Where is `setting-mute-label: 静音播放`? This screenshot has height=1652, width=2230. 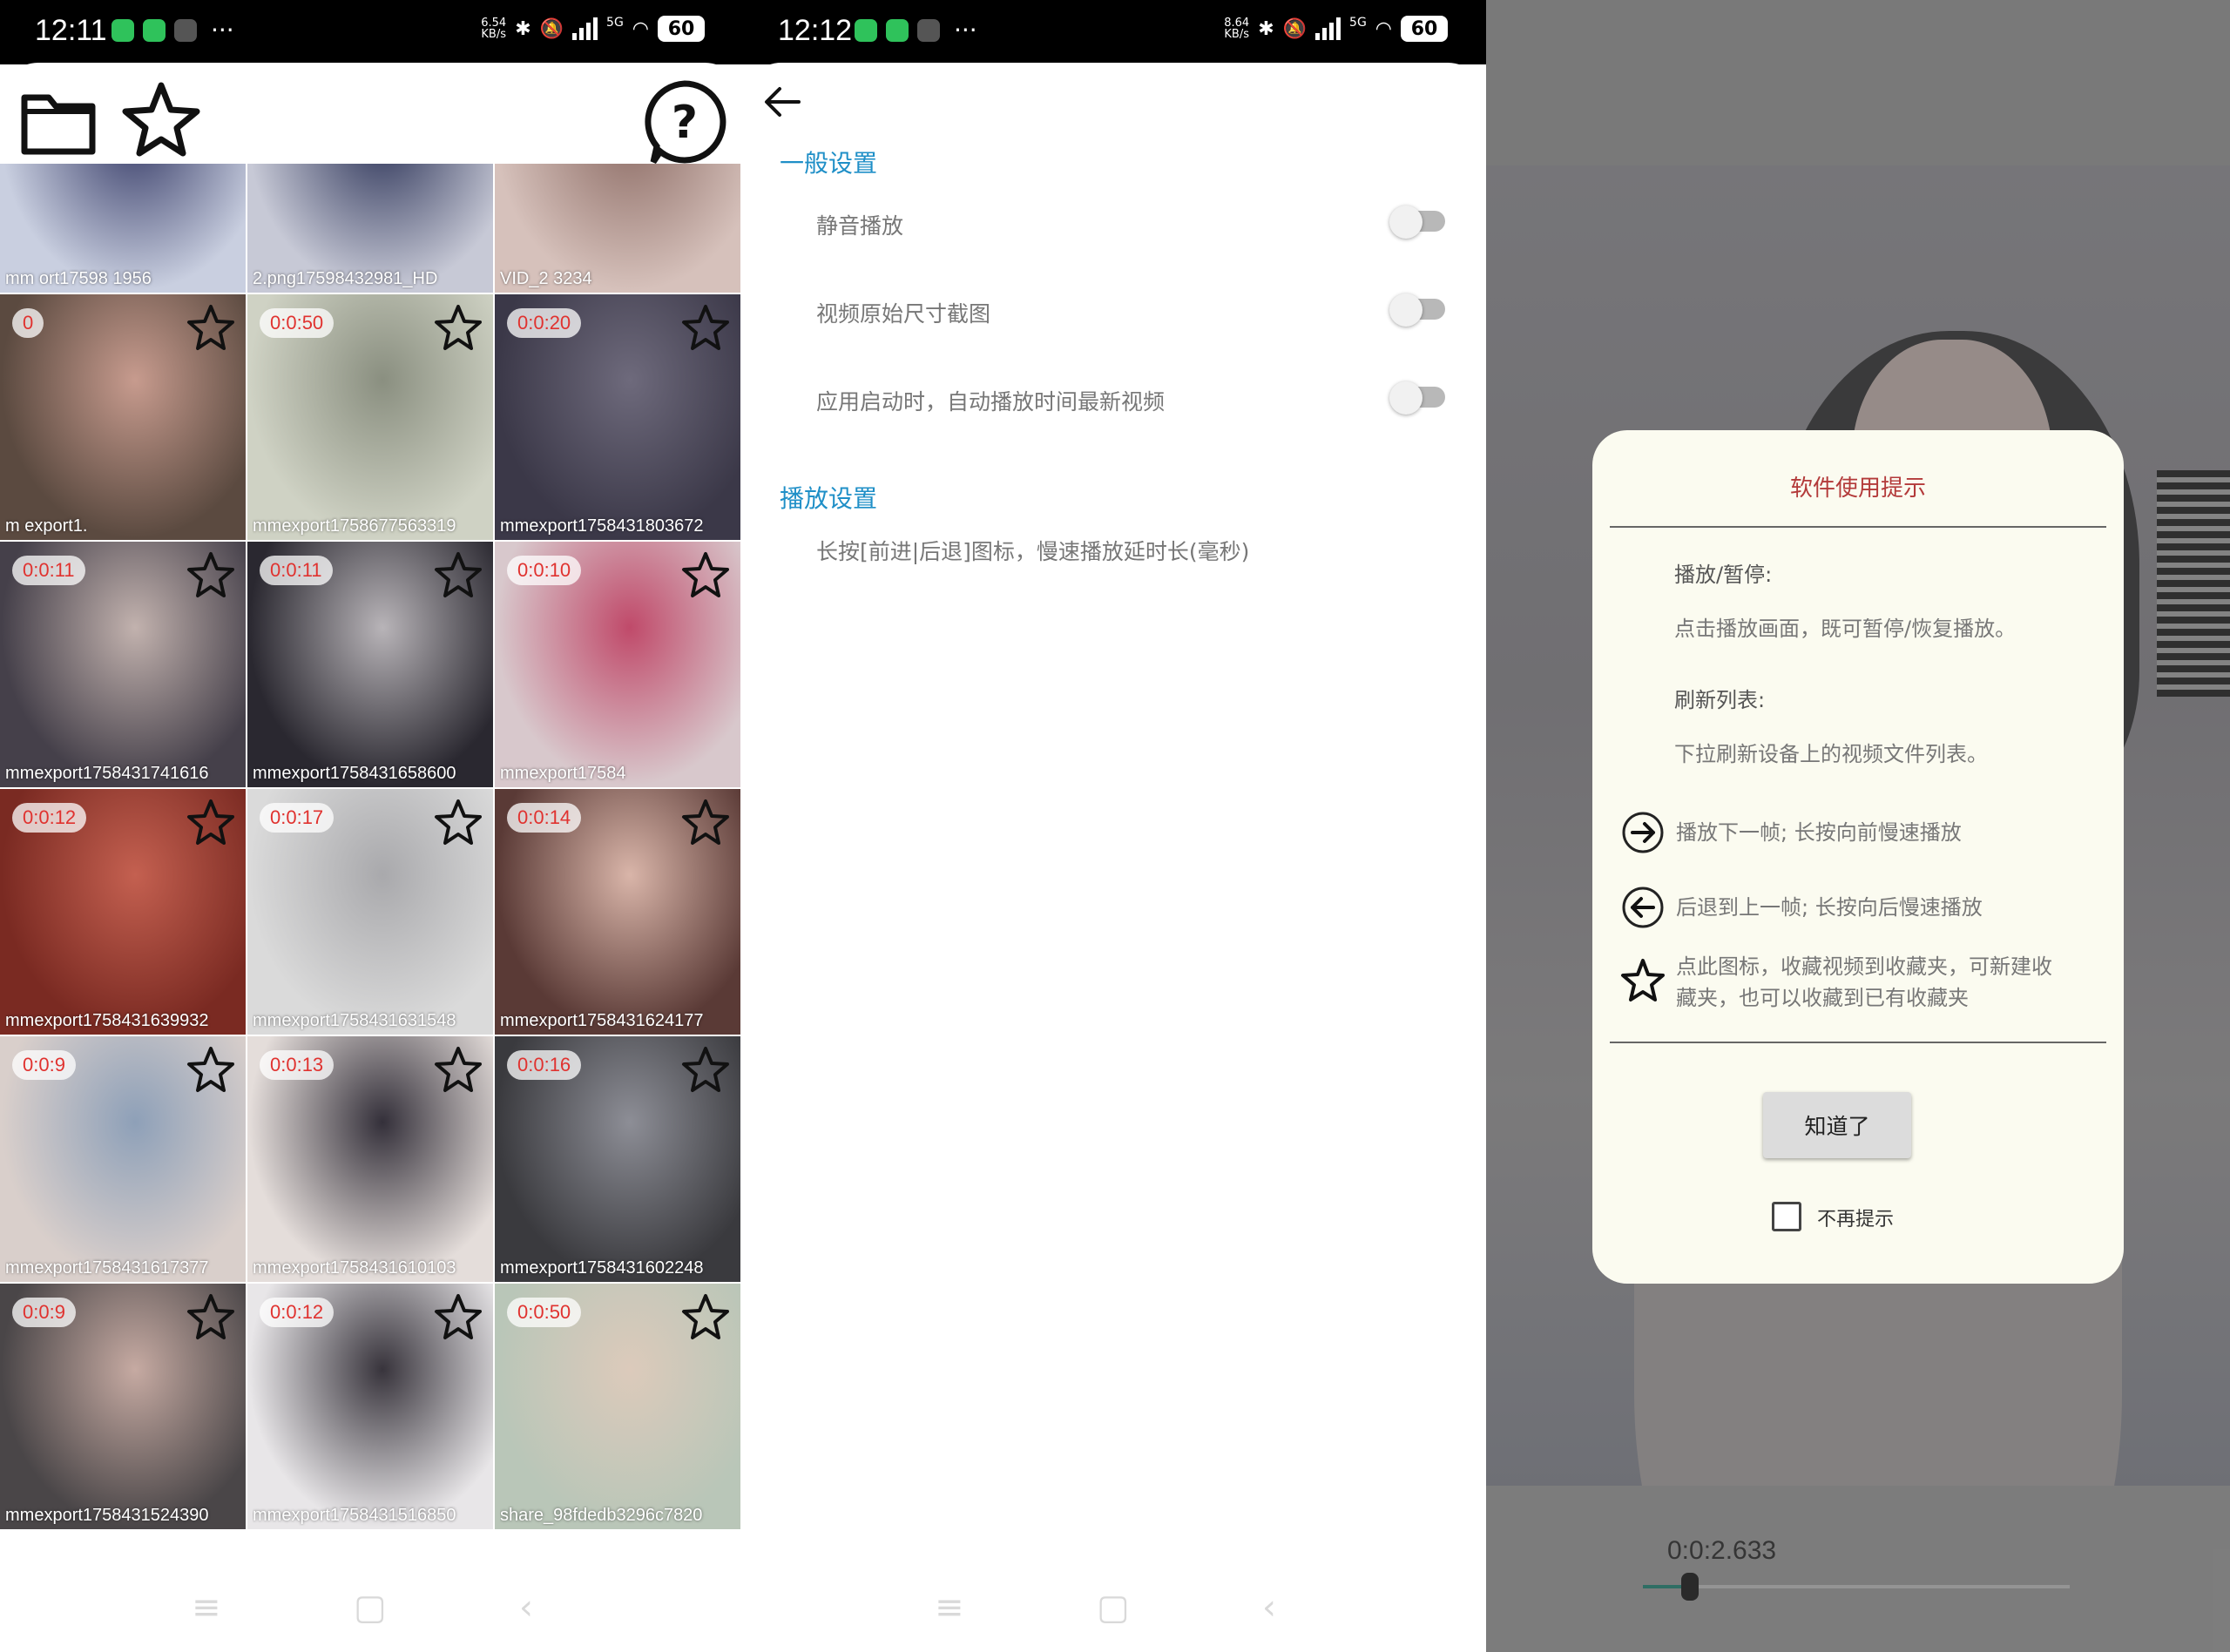
setting-mute-label: 静音播放 is located at coordinates (860, 226).